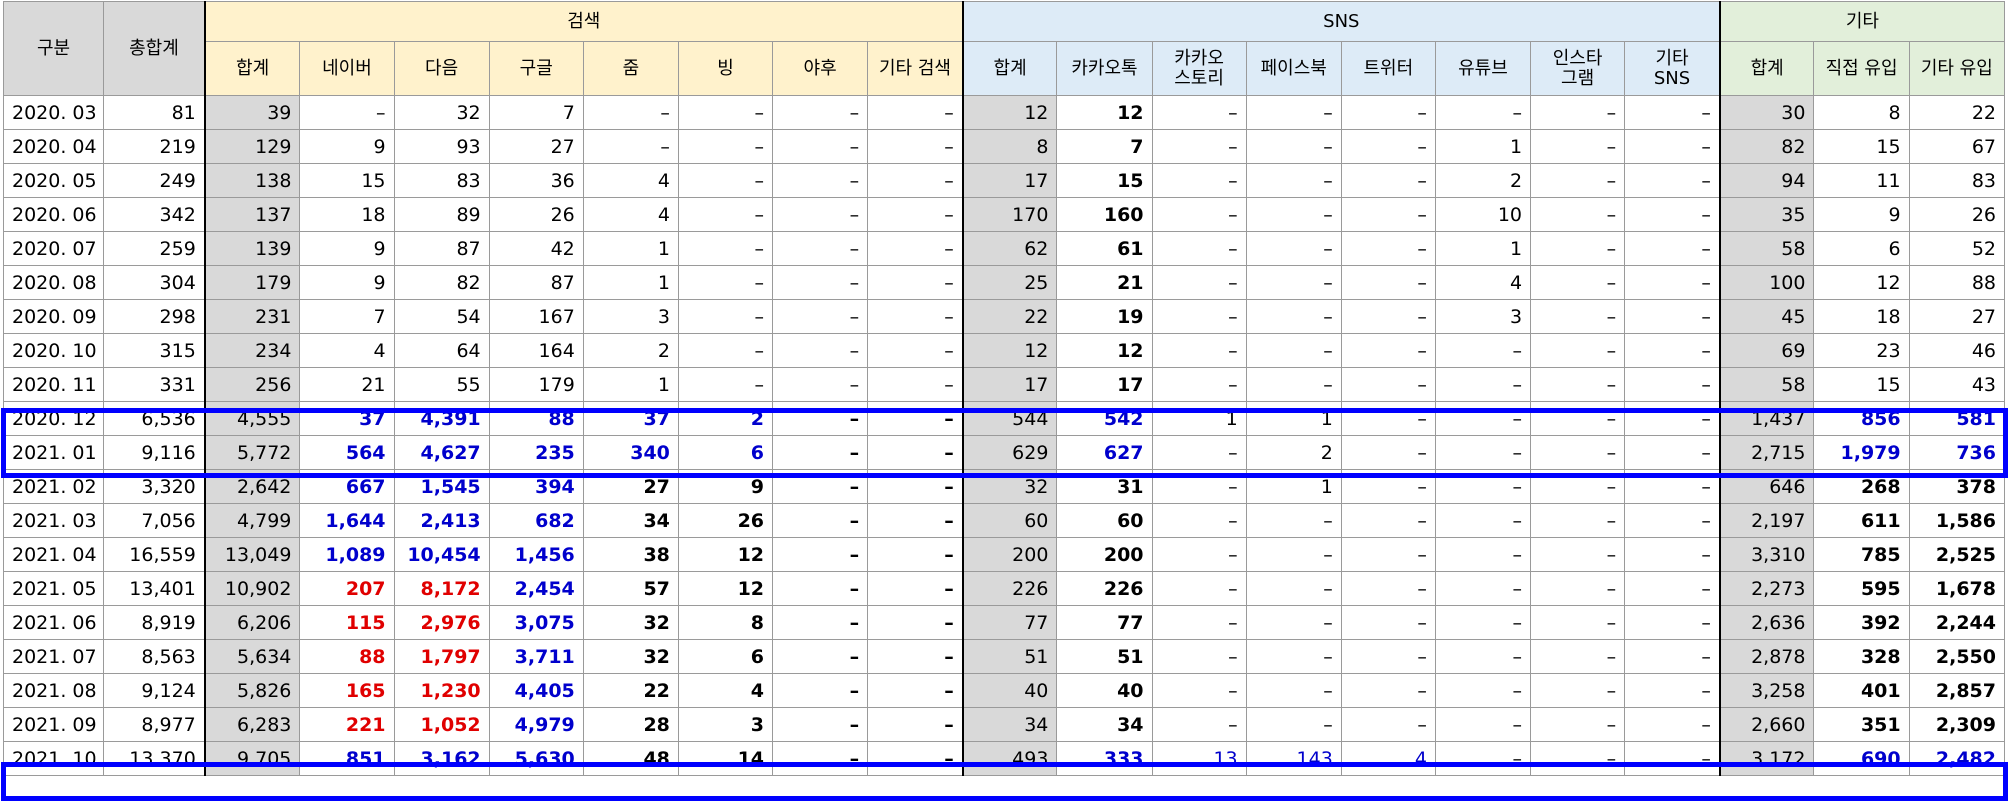 This screenshot has height=806, width=2011. I want to click on cell-total: 304, so click(154, 282).